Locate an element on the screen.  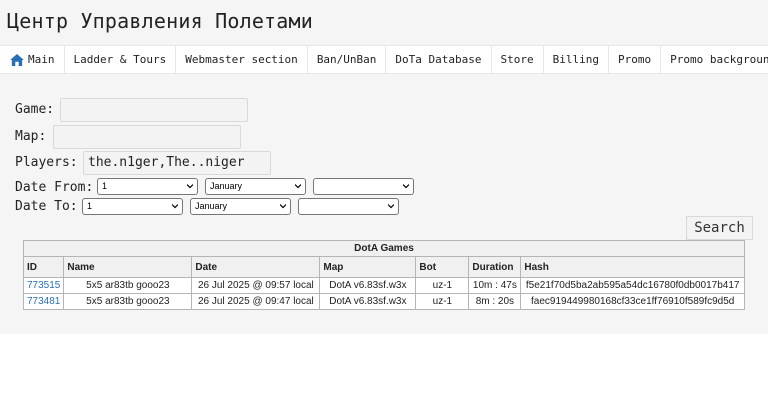
column-header-date: Date is located at coordinates (256, 267).